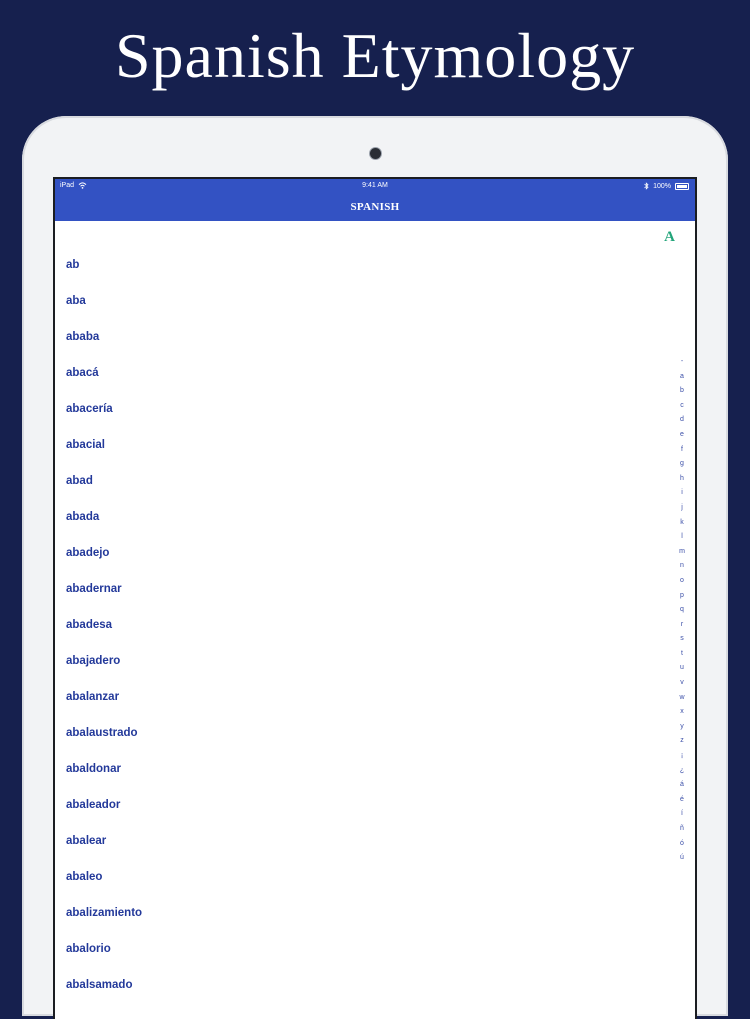 This screenshot has width=750, height=1019. Describe the element at coordinates (682, 771) in the screenshot. I see `index-letter: ¿` at that location.